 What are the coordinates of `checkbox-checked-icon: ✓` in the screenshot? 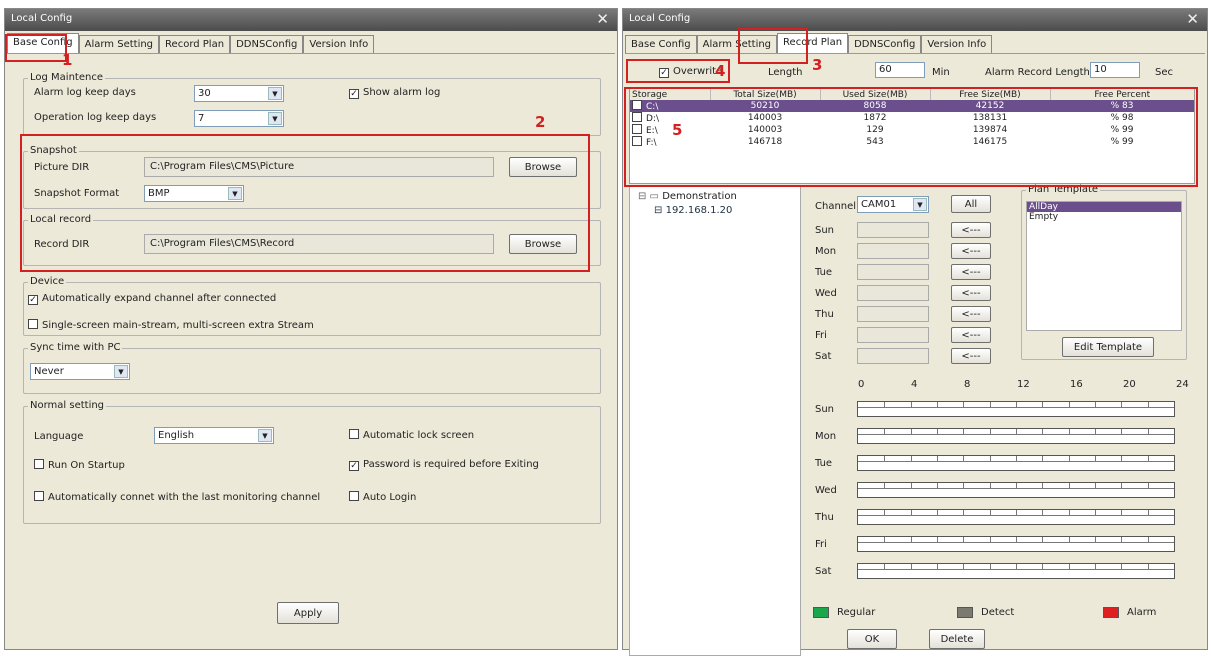 It's located at (354, 466).